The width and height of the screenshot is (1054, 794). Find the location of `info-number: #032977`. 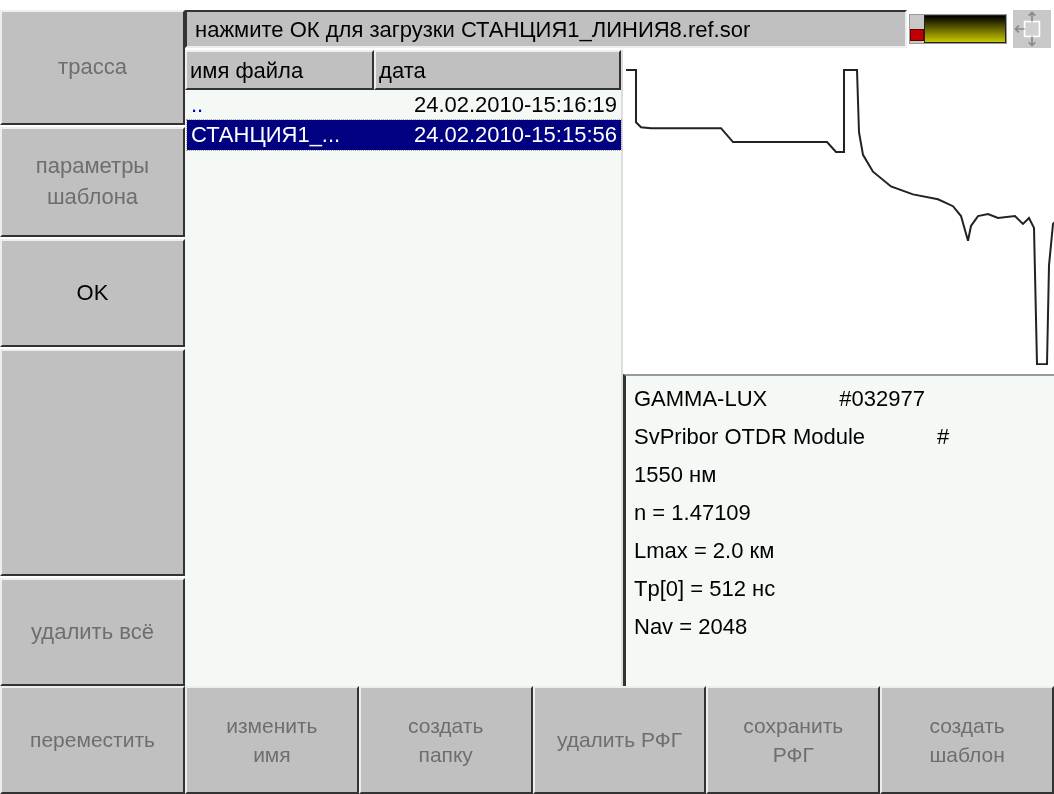

info-number: #032977 is located at coordinates (882, 399).